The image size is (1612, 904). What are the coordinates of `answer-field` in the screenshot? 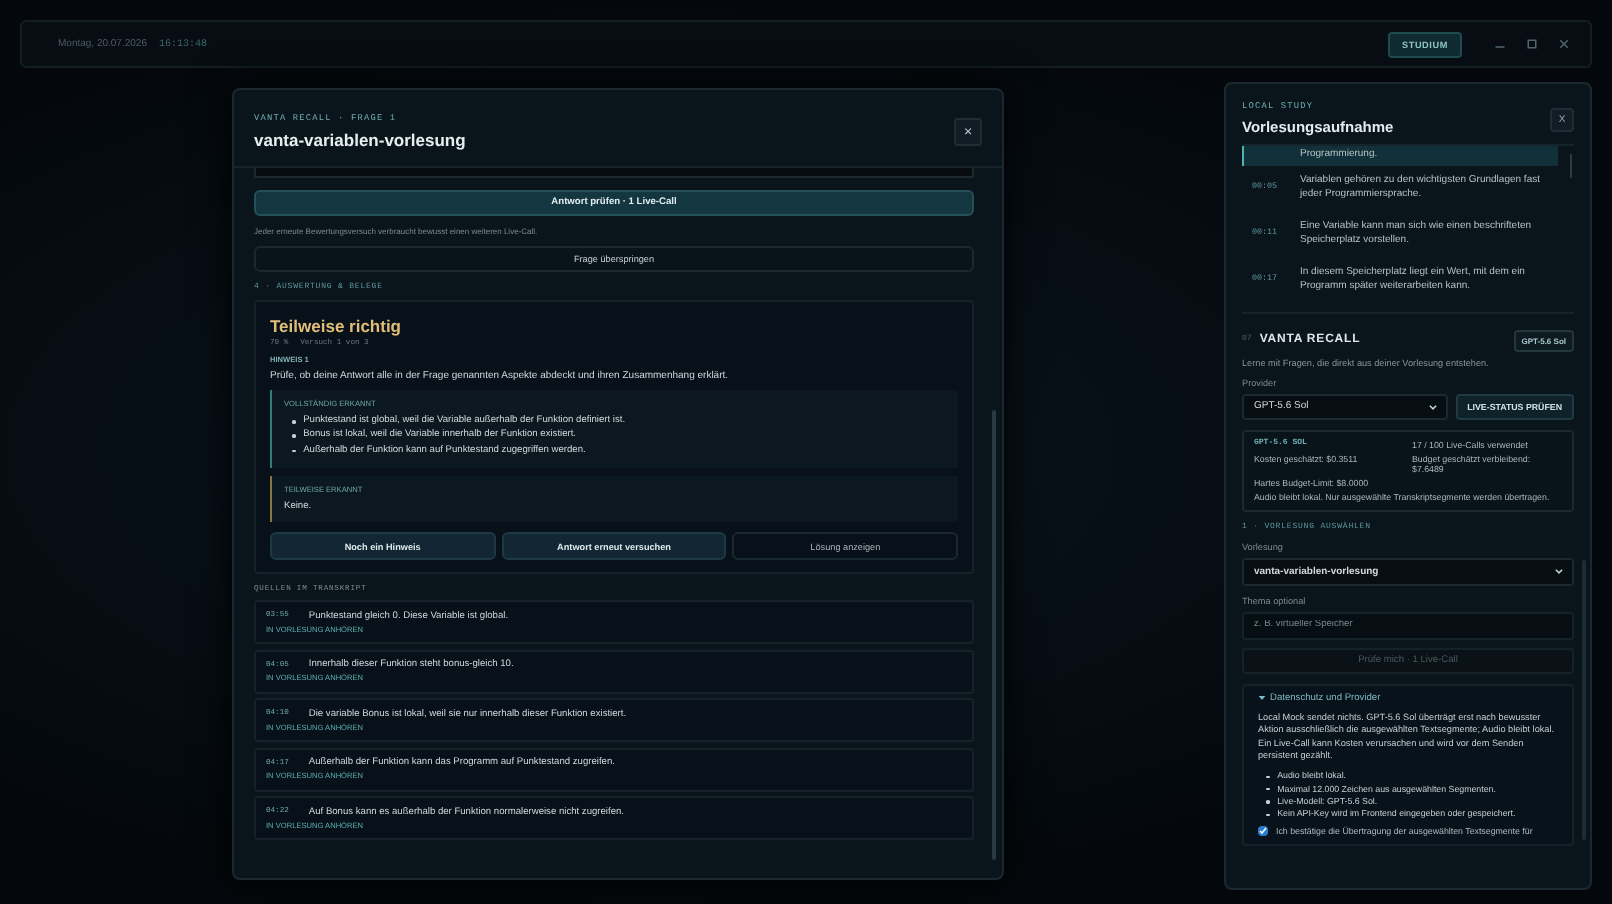 It's located at (614, 173).